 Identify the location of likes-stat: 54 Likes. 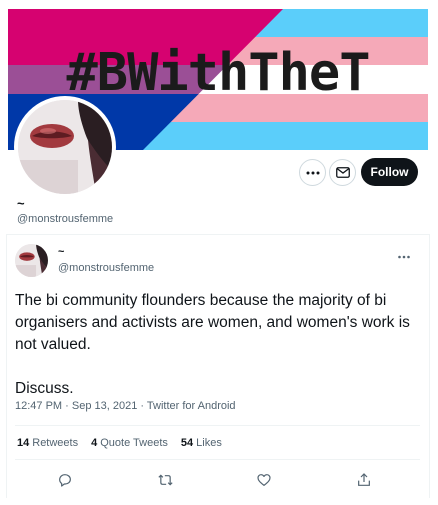
(201, 443).